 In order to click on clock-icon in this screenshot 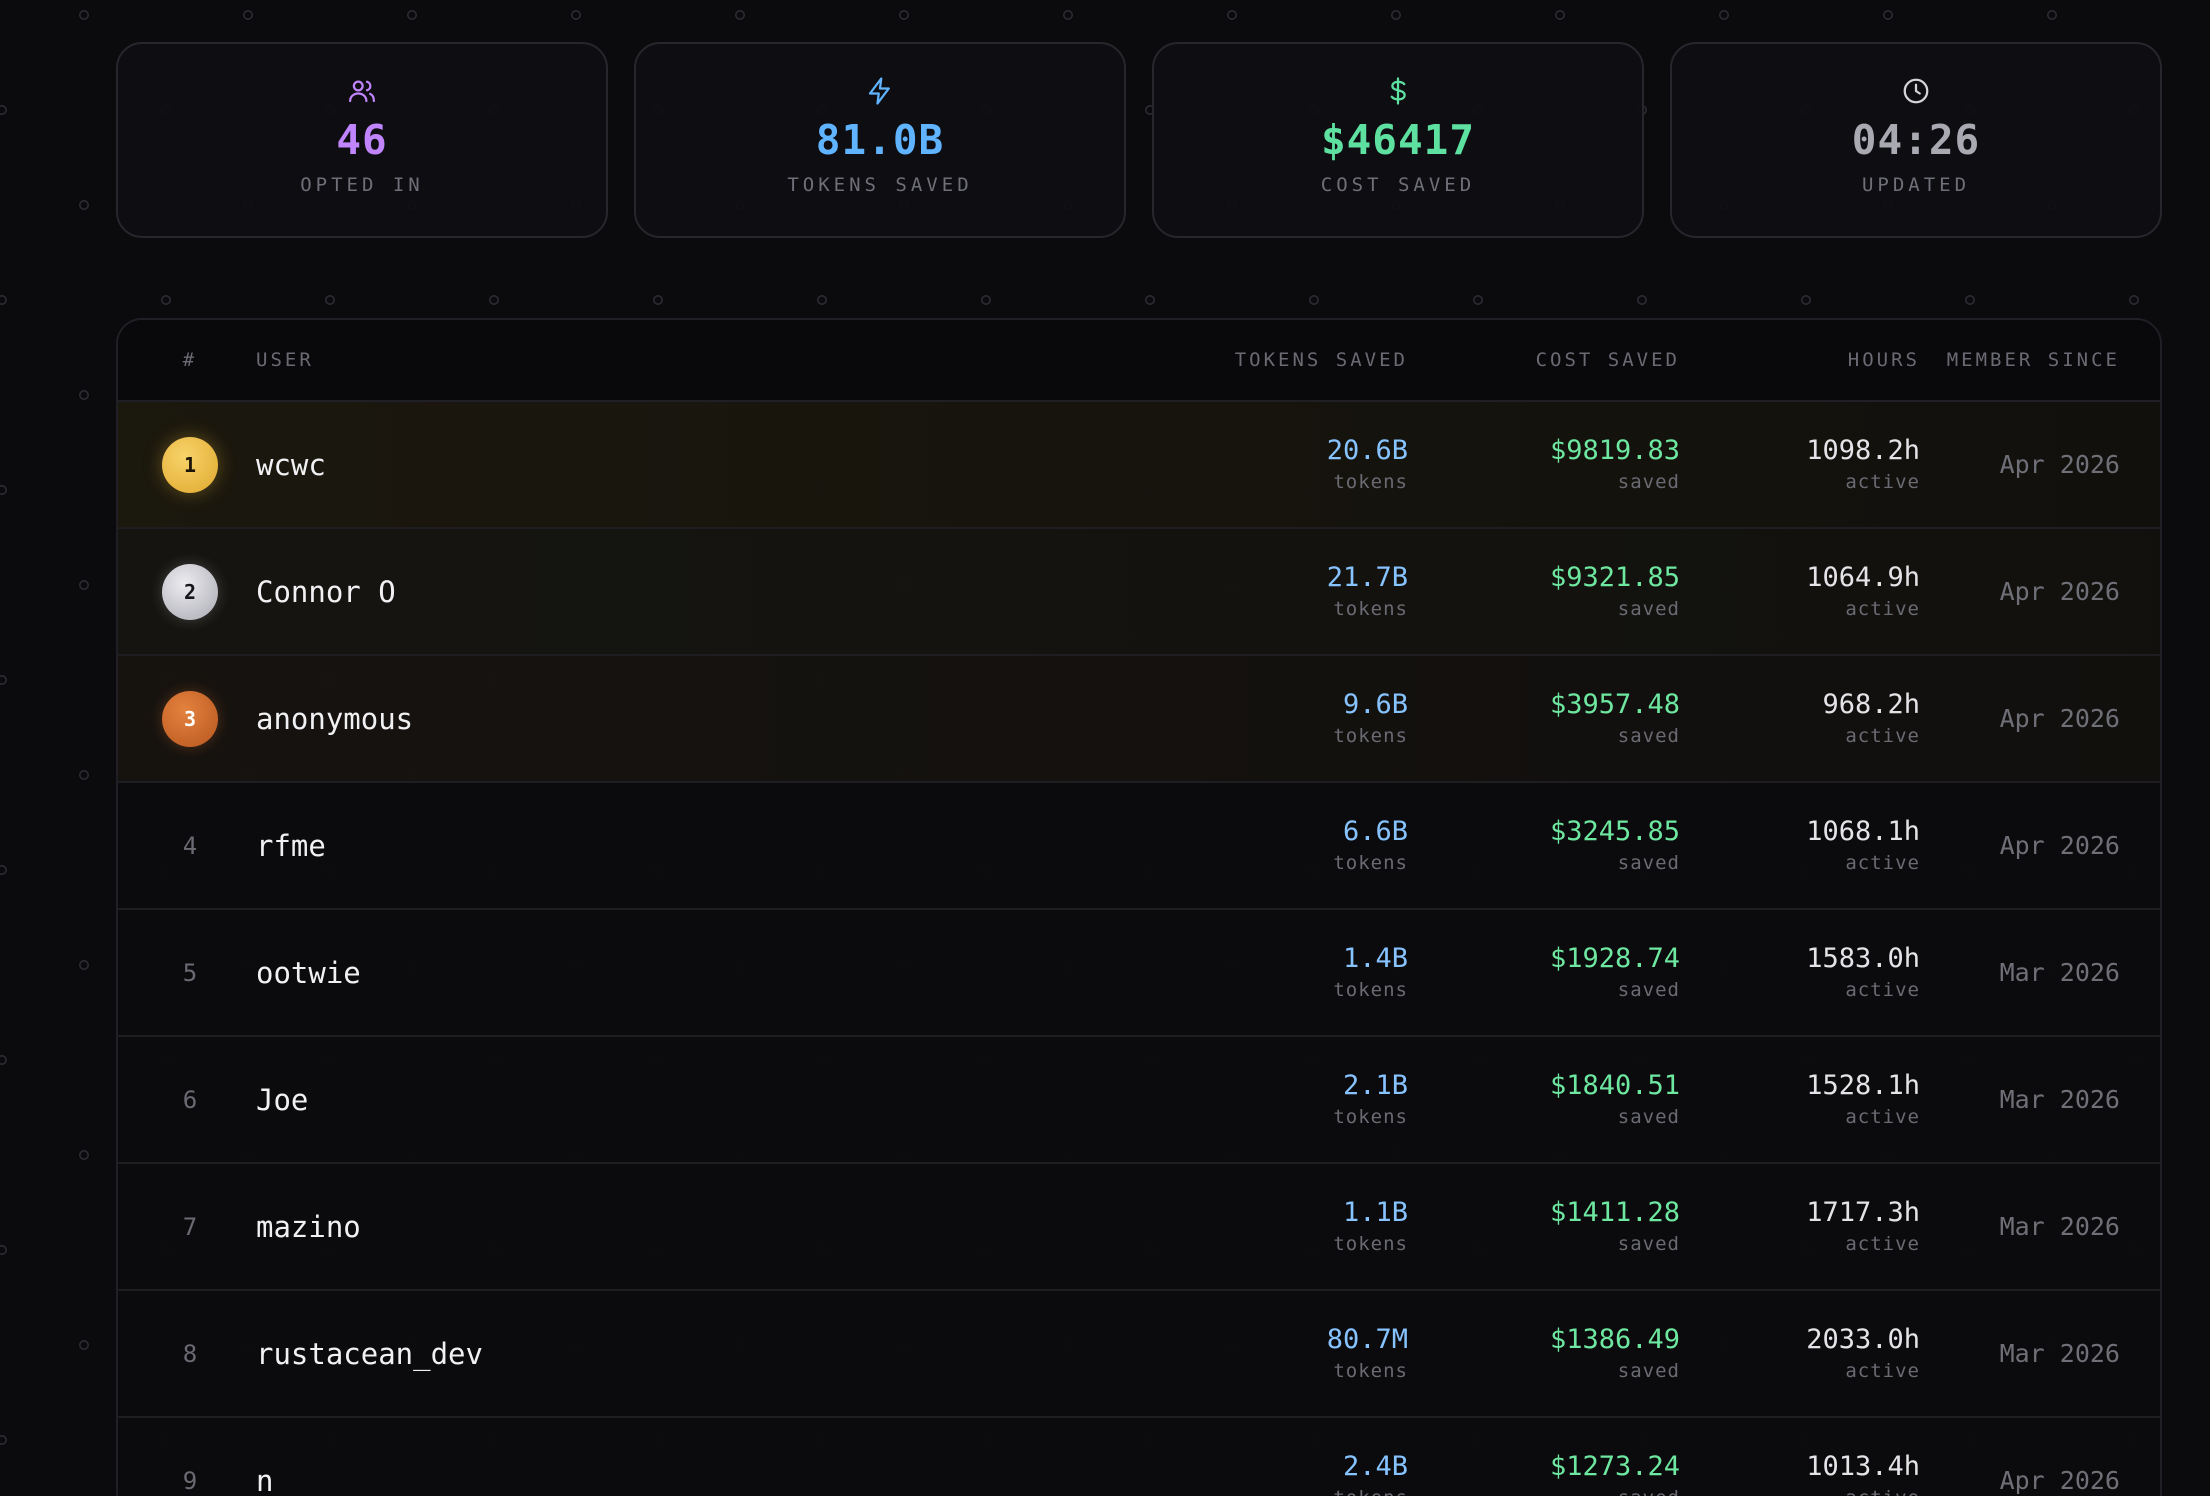, I will do `click(1916, 91)`.